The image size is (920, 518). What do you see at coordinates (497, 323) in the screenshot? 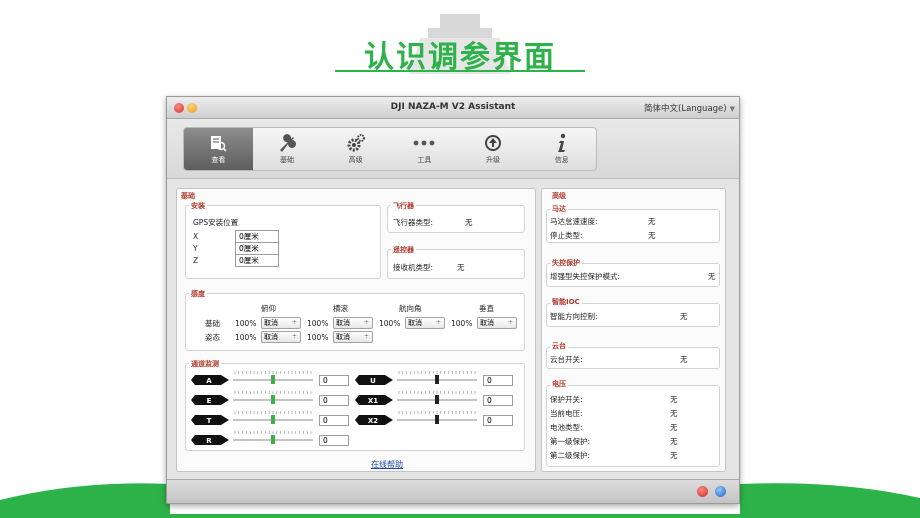
I see `gain-vertical-select: 取消 ÷` at bounding box center [497, 323].